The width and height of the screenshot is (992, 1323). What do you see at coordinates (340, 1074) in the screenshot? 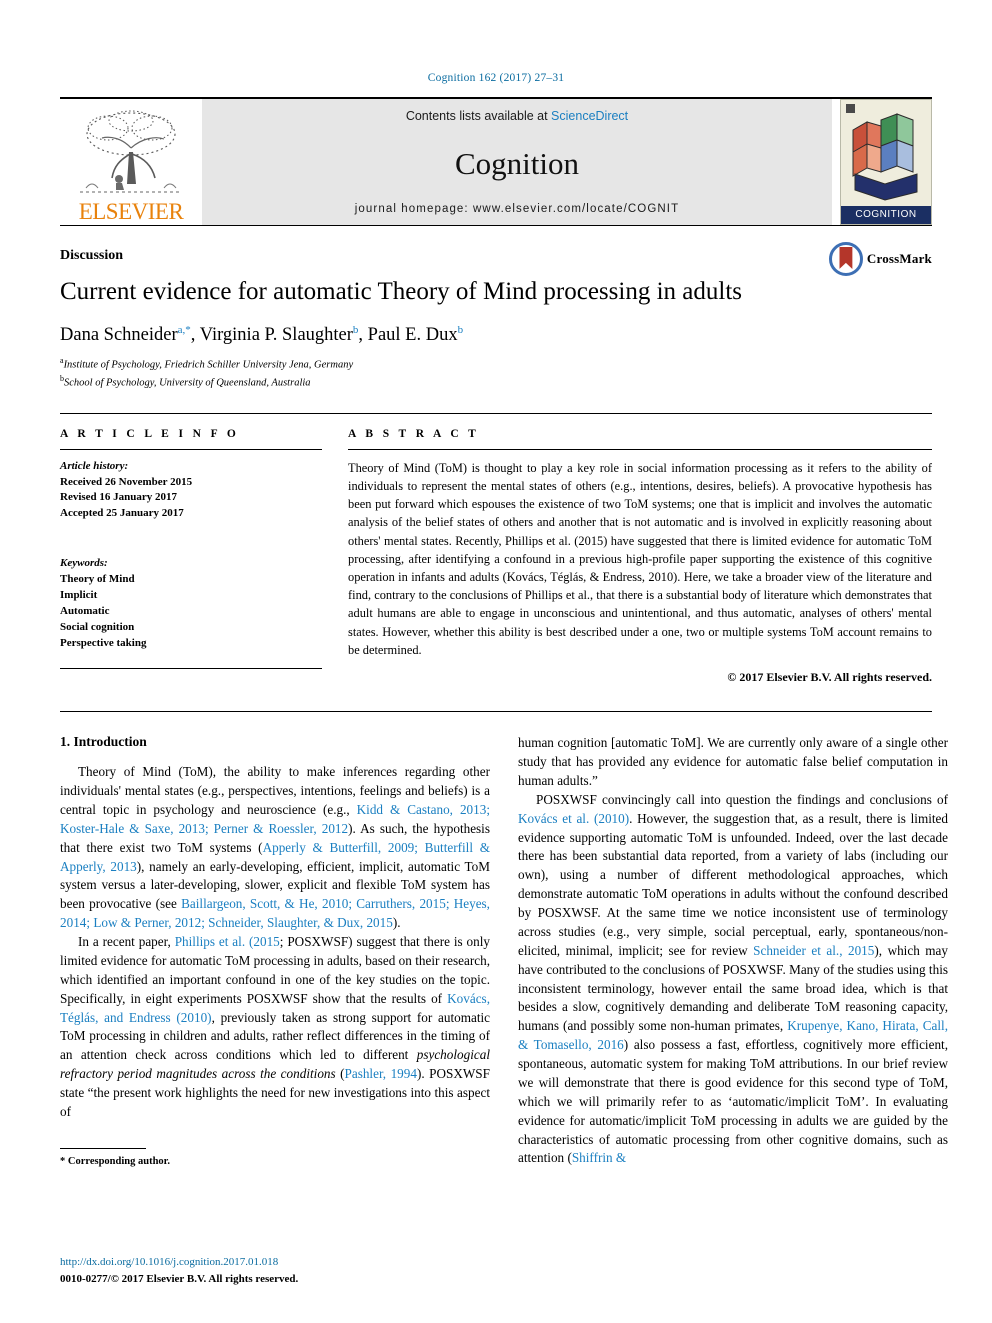
I see `text-run: (` at bounding box center [340, 1074].